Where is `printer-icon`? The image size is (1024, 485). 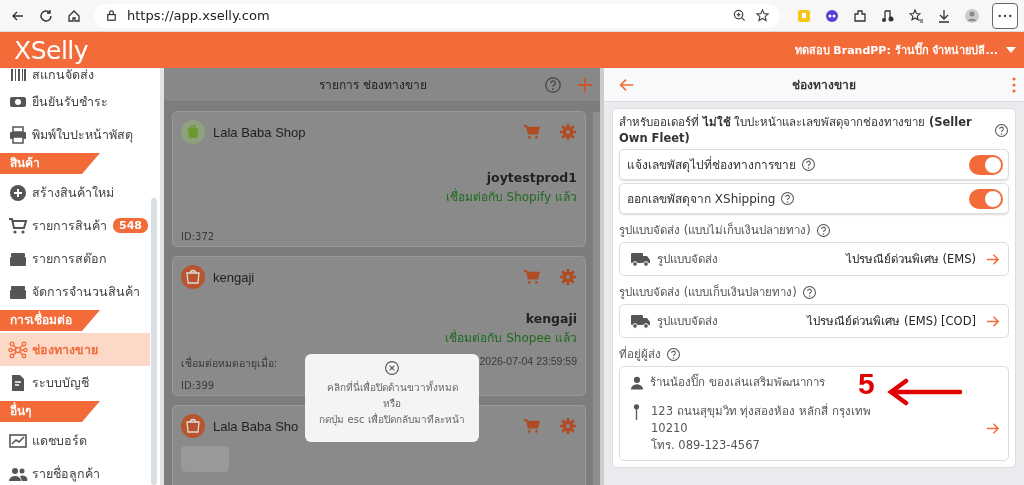 printer-icon is located at coordinates (18, 134).